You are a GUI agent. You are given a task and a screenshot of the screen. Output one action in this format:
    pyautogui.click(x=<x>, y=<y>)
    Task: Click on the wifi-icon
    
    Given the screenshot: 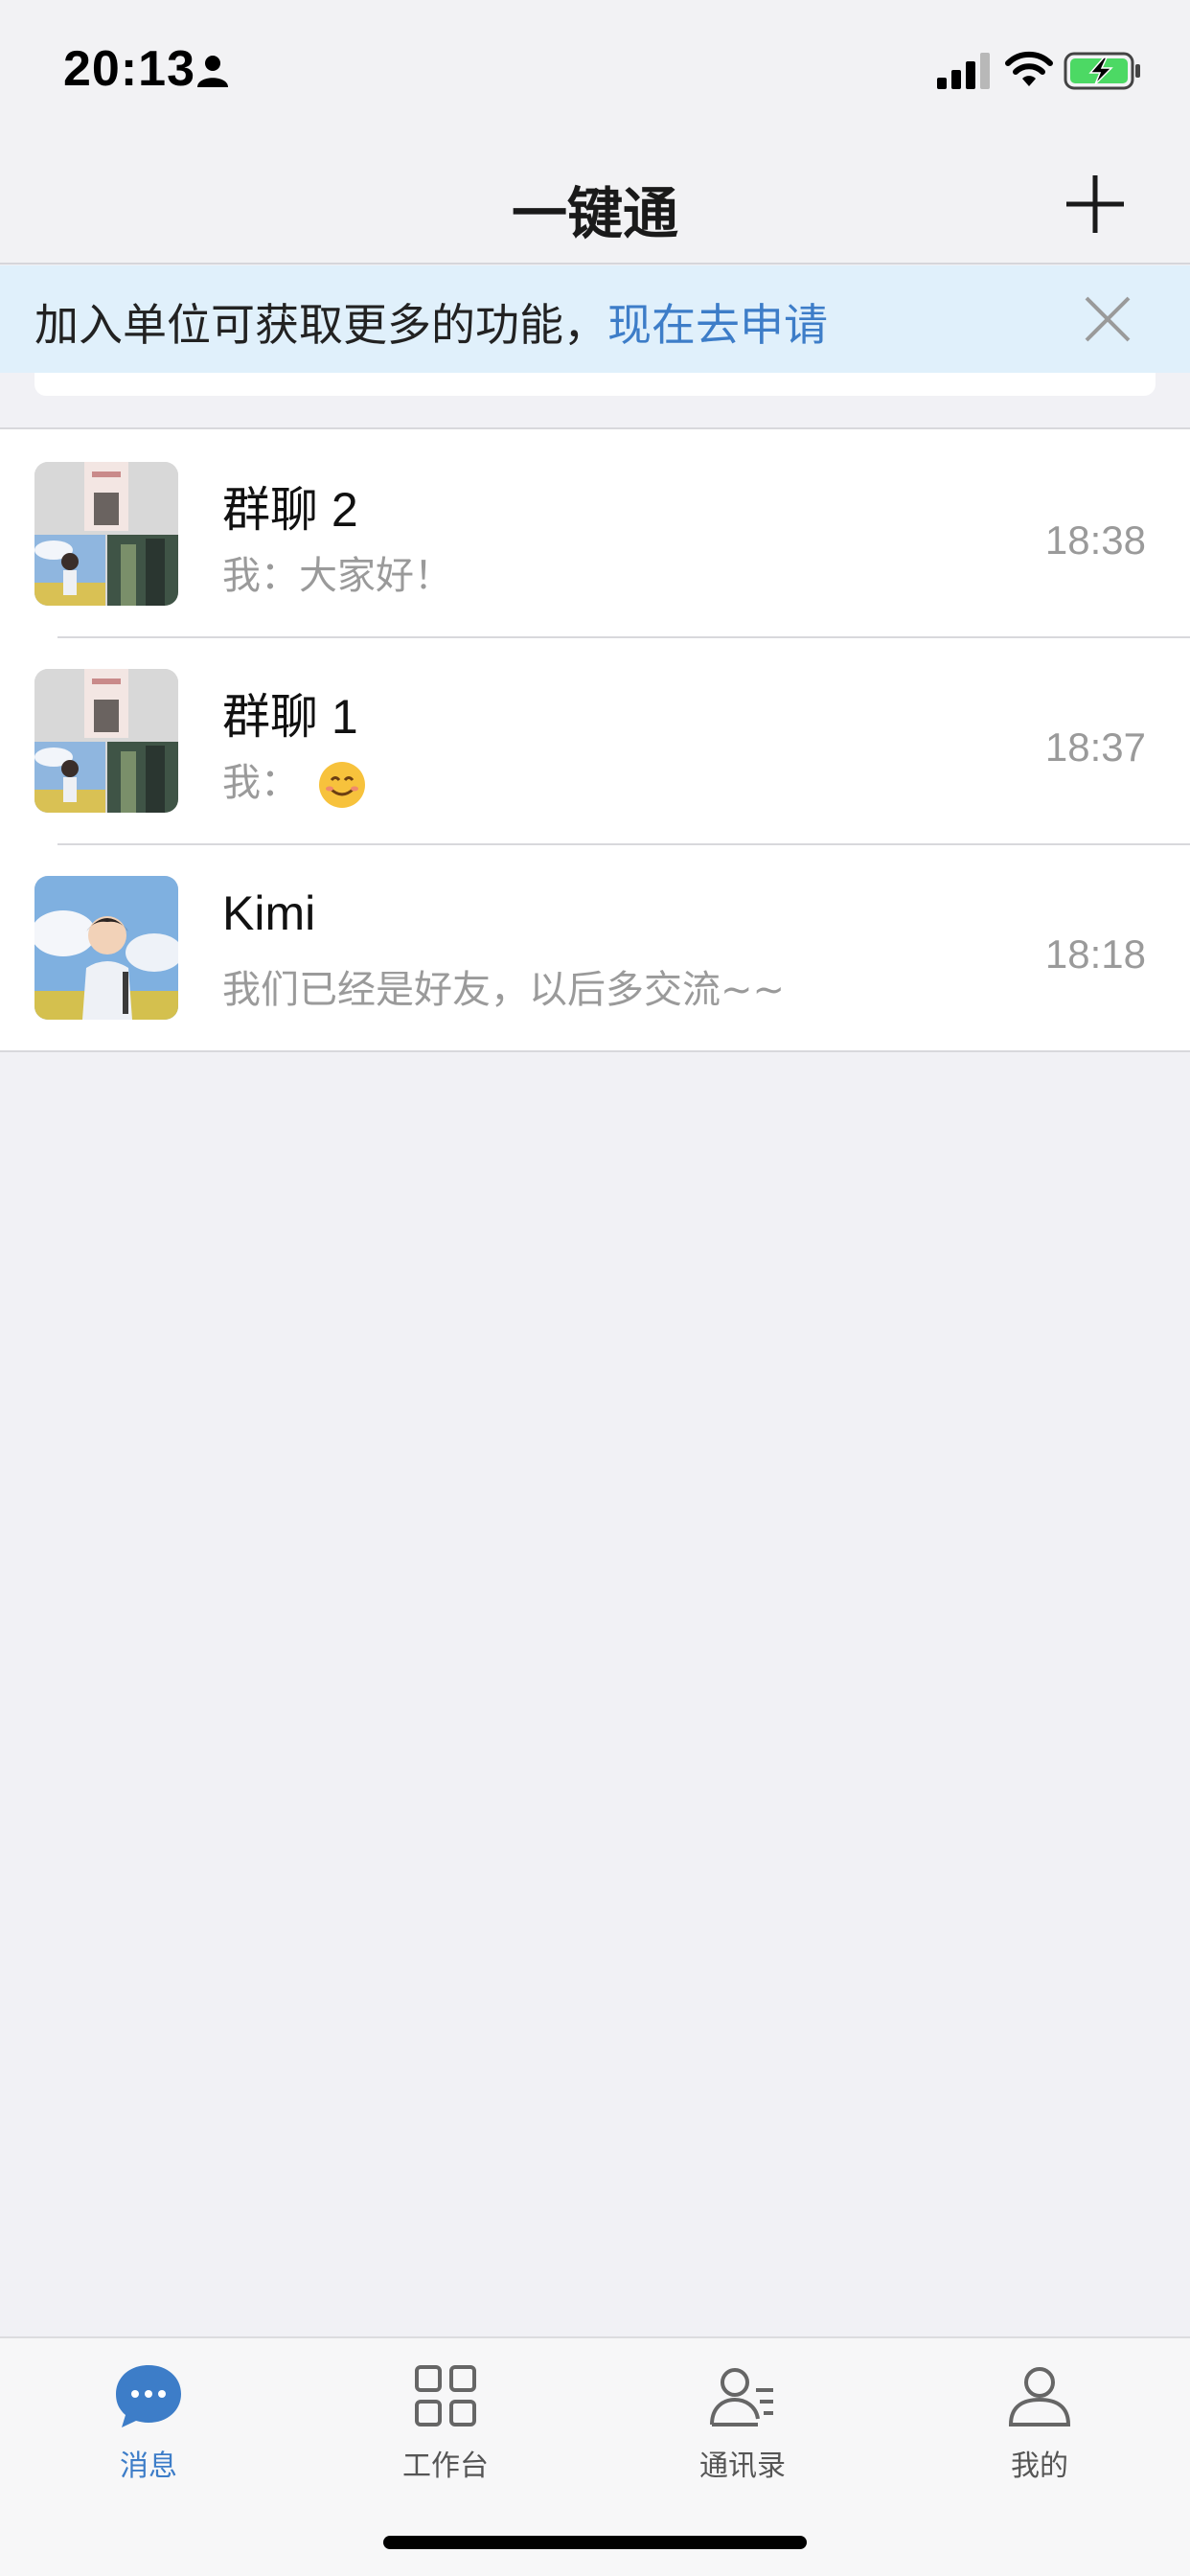 What is the action you would take?
    pyautogui.click(x=1029, y=68)
    